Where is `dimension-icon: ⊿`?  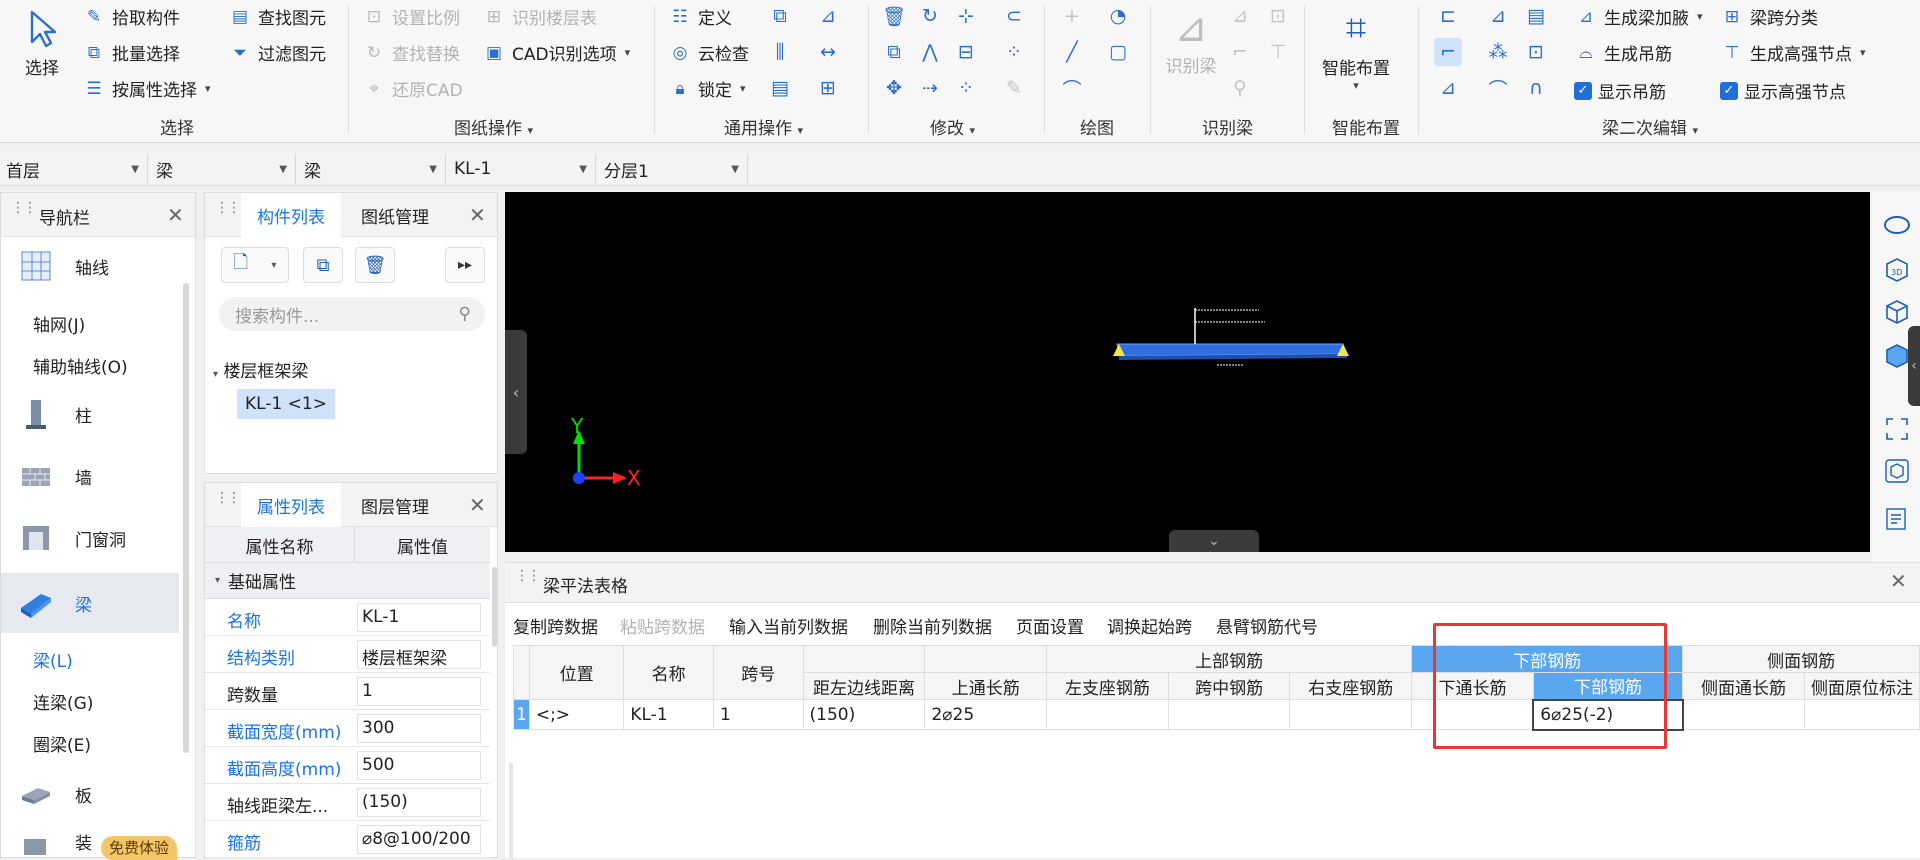 dimension-icon: ⊿ is located at coordinates (828, 16).